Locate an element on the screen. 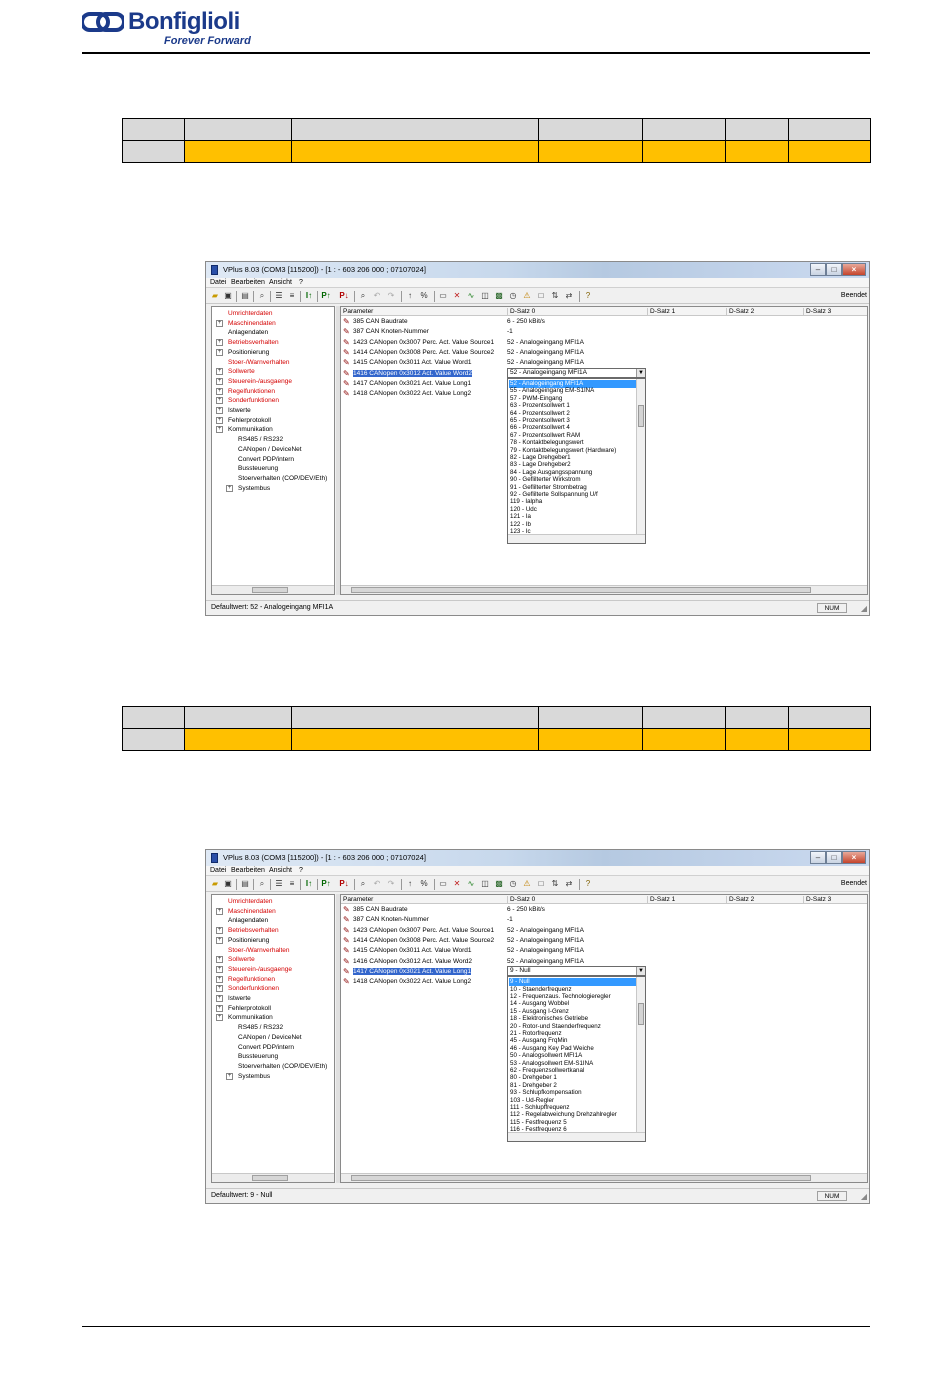 This screenshot has height=1378, width=950. arrow-up-icon: ↑ is located at coordinates (410, 884).